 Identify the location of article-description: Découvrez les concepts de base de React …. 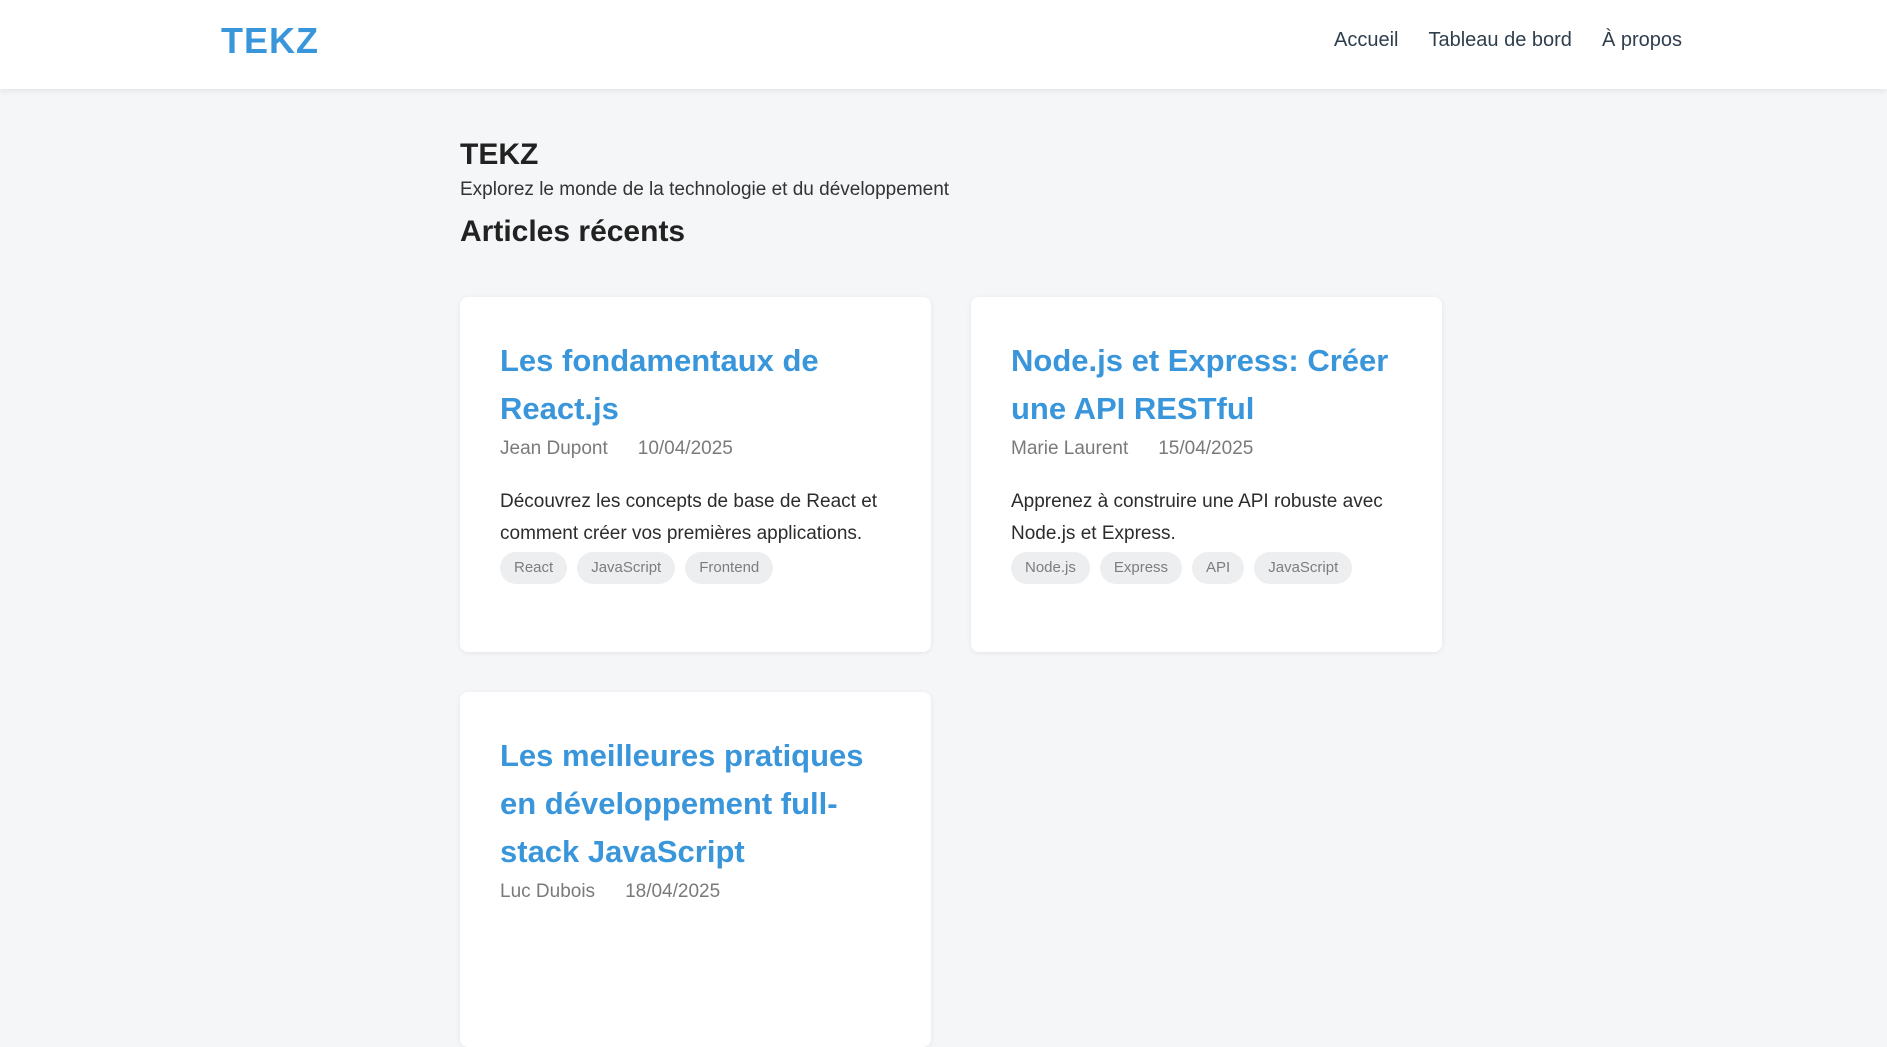
(689, 517).